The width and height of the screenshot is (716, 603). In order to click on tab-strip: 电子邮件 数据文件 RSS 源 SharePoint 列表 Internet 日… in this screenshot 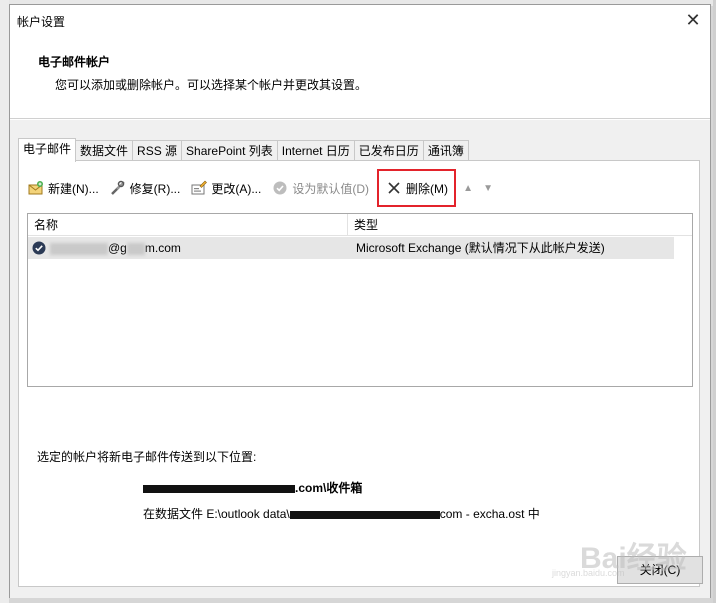, I will do `click(243, 150)`.